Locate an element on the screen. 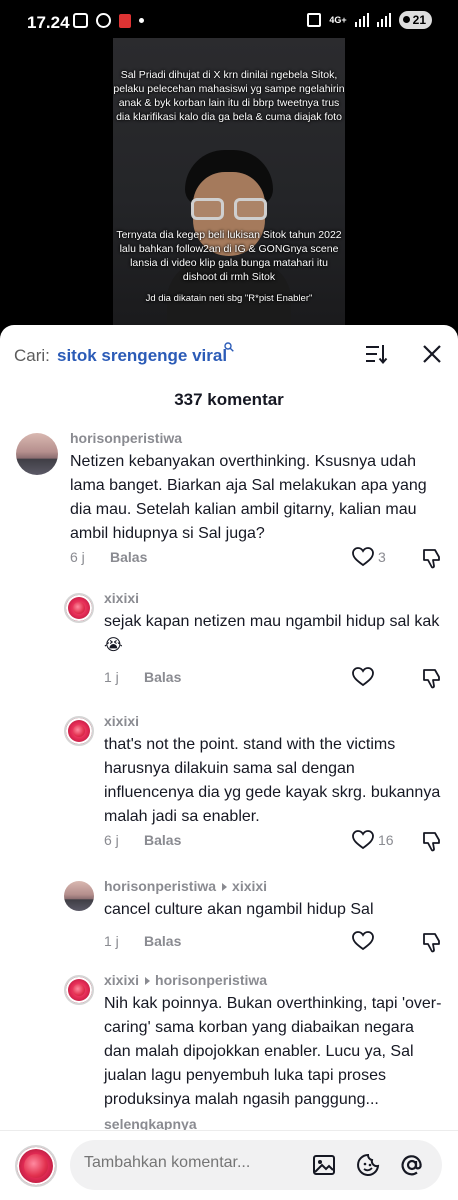 The width and height of the screenshot is (458, 1200). screen-record-icon is located at coordinates (80, 20).